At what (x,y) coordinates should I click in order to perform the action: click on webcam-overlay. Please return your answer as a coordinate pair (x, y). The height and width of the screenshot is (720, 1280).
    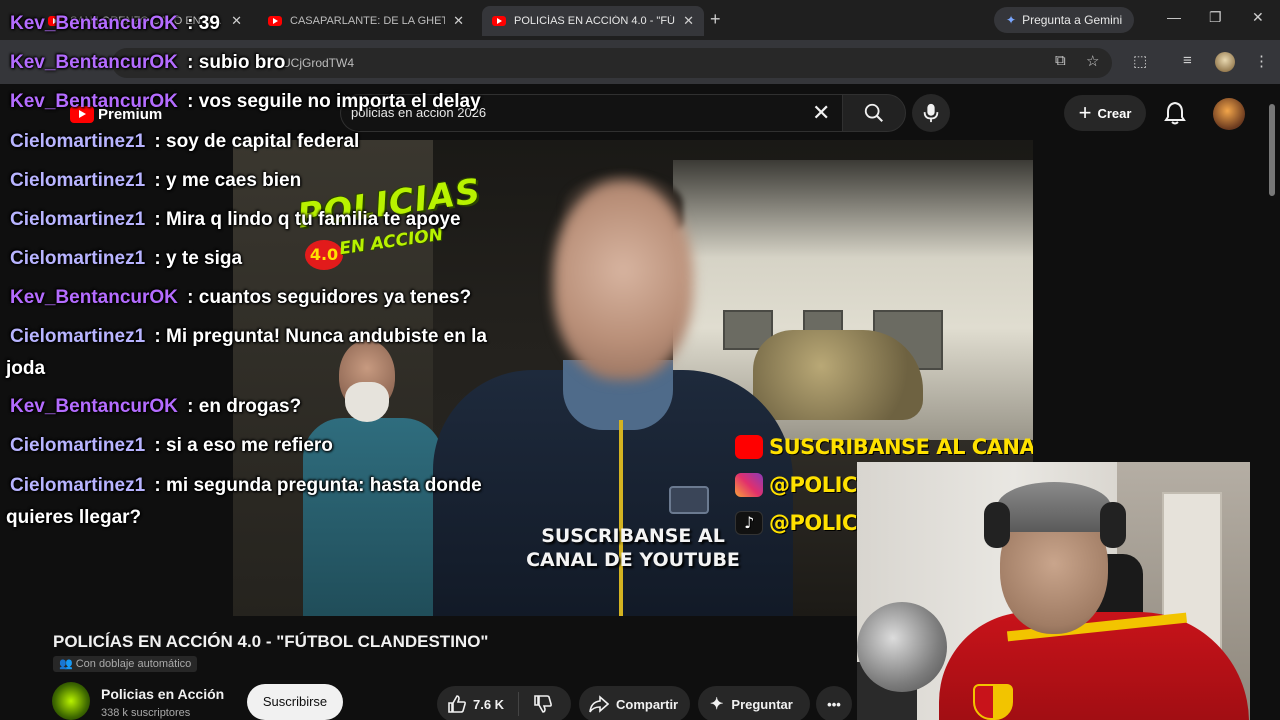
    Looking at the image, I should click on (1053, 591).